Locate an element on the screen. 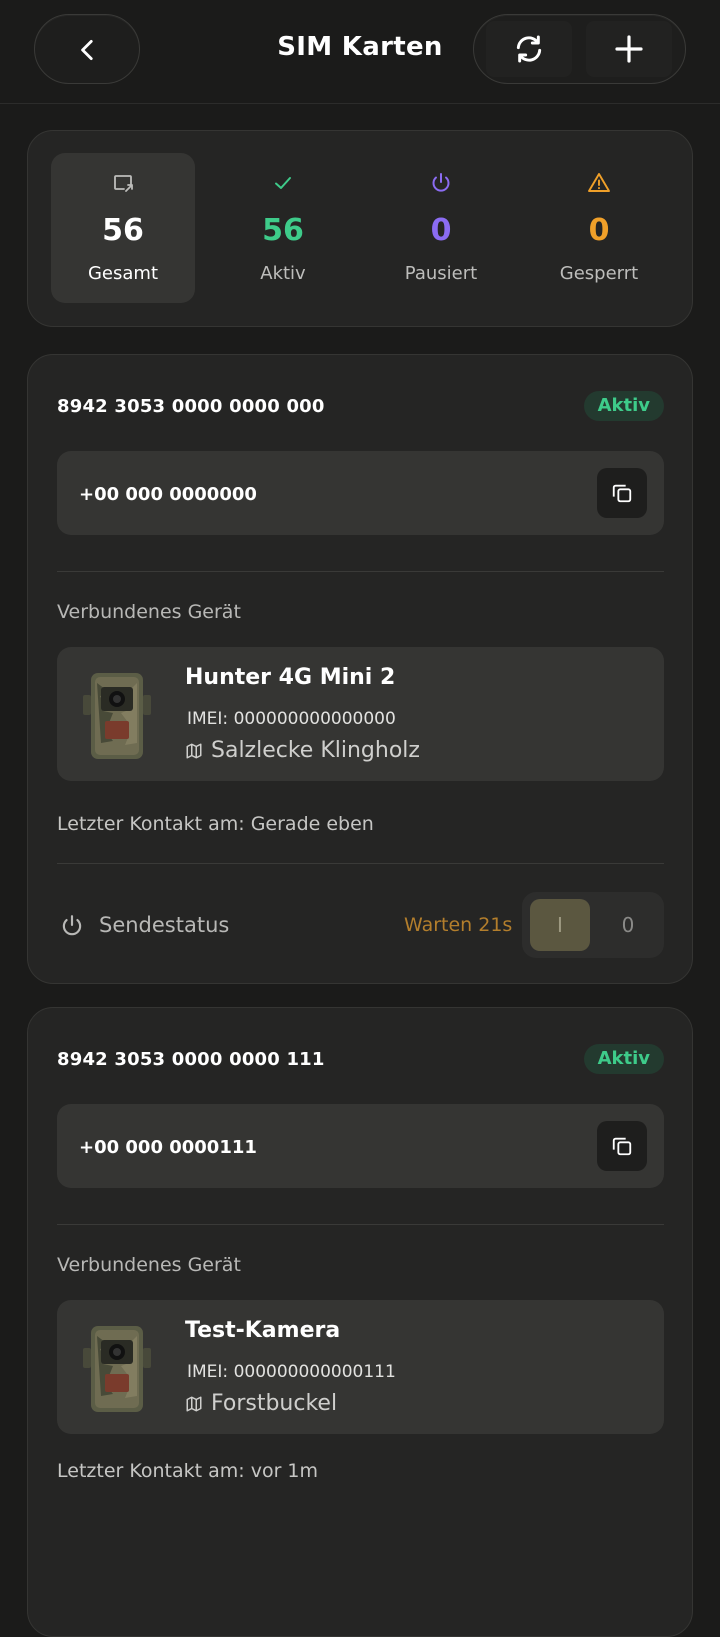 The image size is (720, 1637). chevron-left-icon is located at coordinates (87, 50).